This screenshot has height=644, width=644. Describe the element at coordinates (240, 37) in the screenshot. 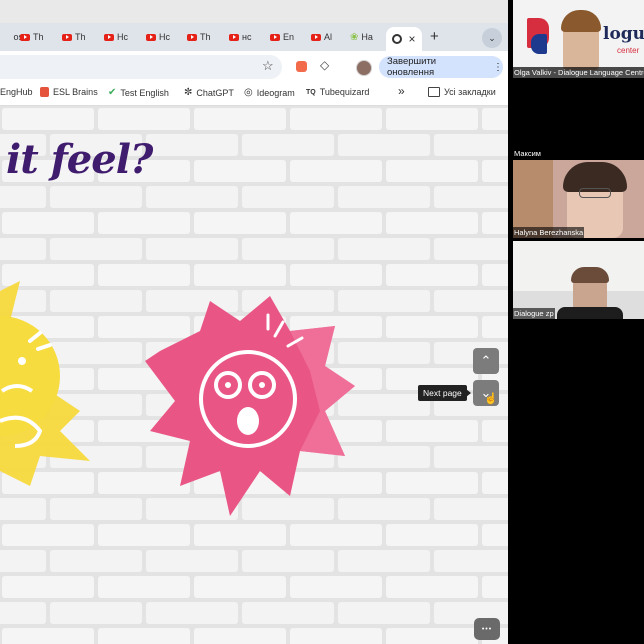

I see `browser-tab: нс` at that location.